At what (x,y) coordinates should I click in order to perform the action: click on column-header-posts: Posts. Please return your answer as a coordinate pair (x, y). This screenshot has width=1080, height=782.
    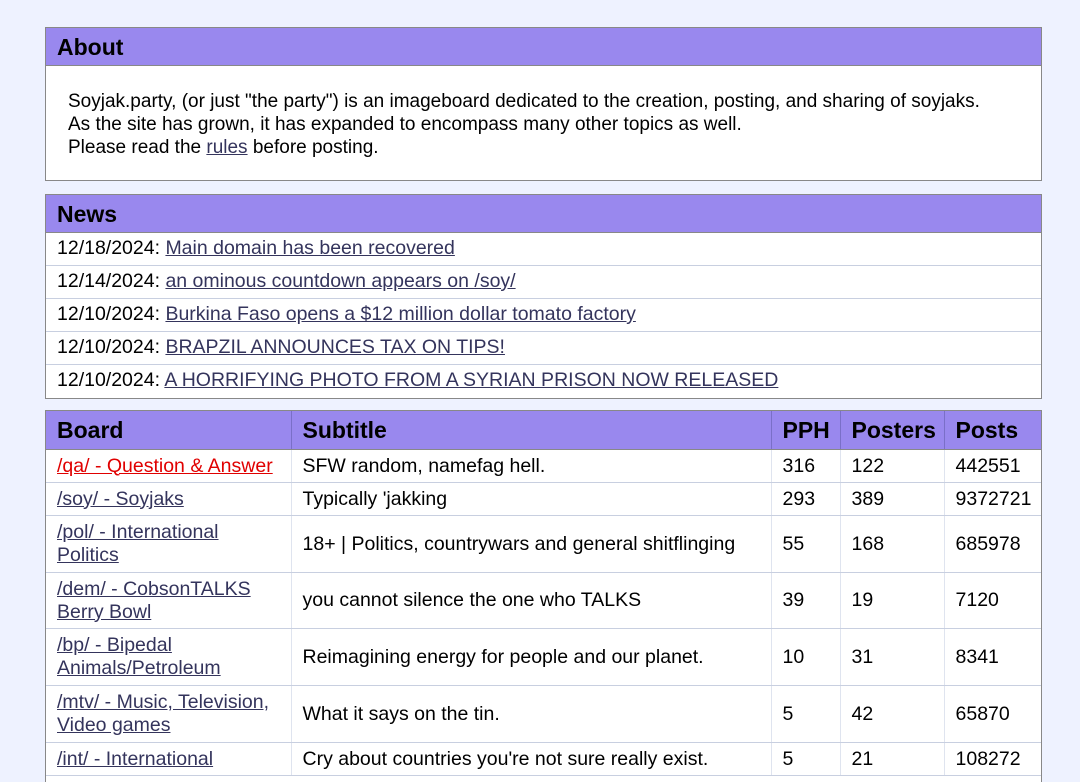
    Looking at the image, I should click on (992, 430).